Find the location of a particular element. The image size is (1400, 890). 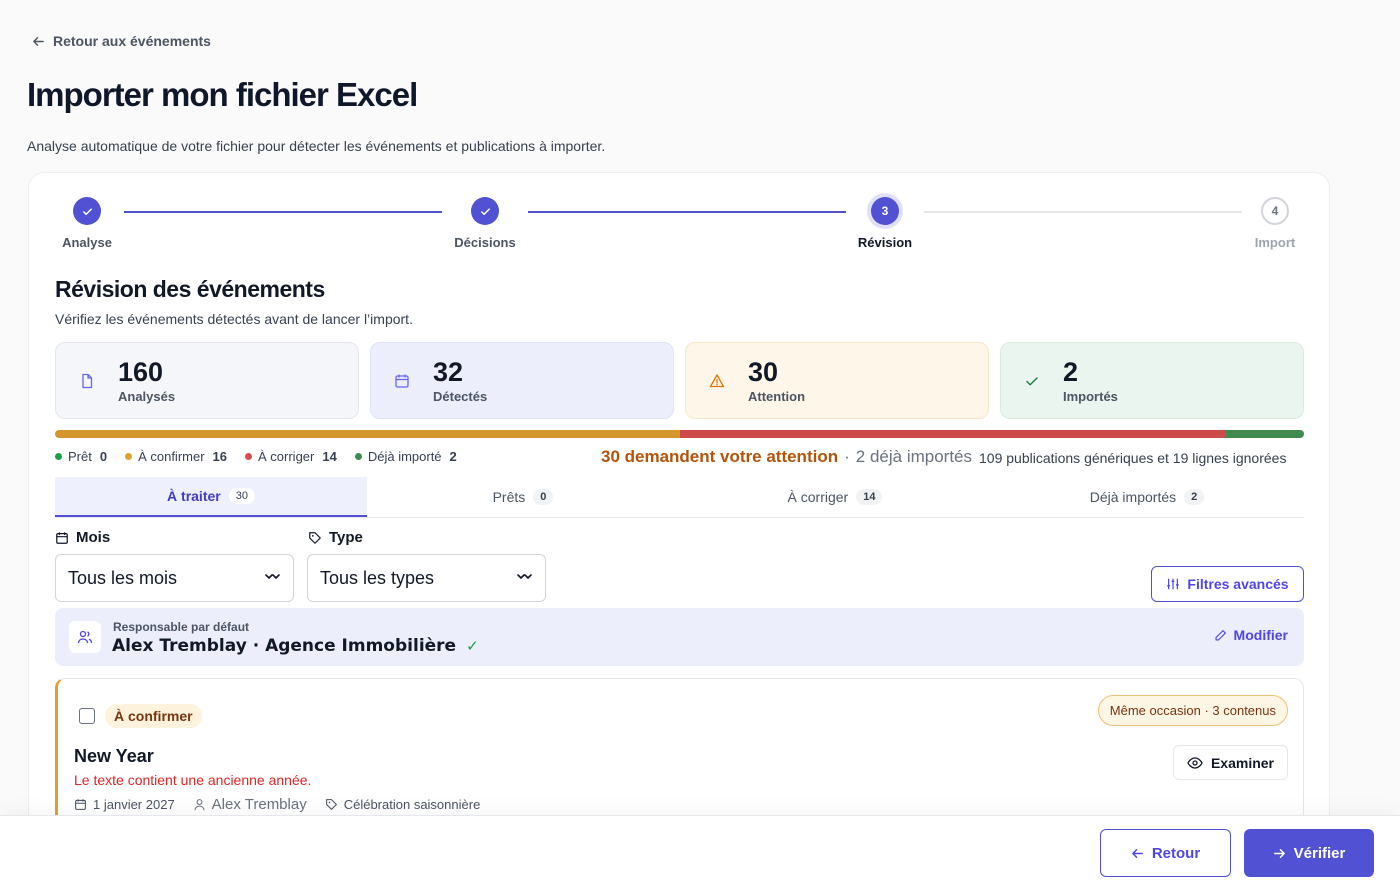

select-value: Tous les types is located at coordinates (377, 577).